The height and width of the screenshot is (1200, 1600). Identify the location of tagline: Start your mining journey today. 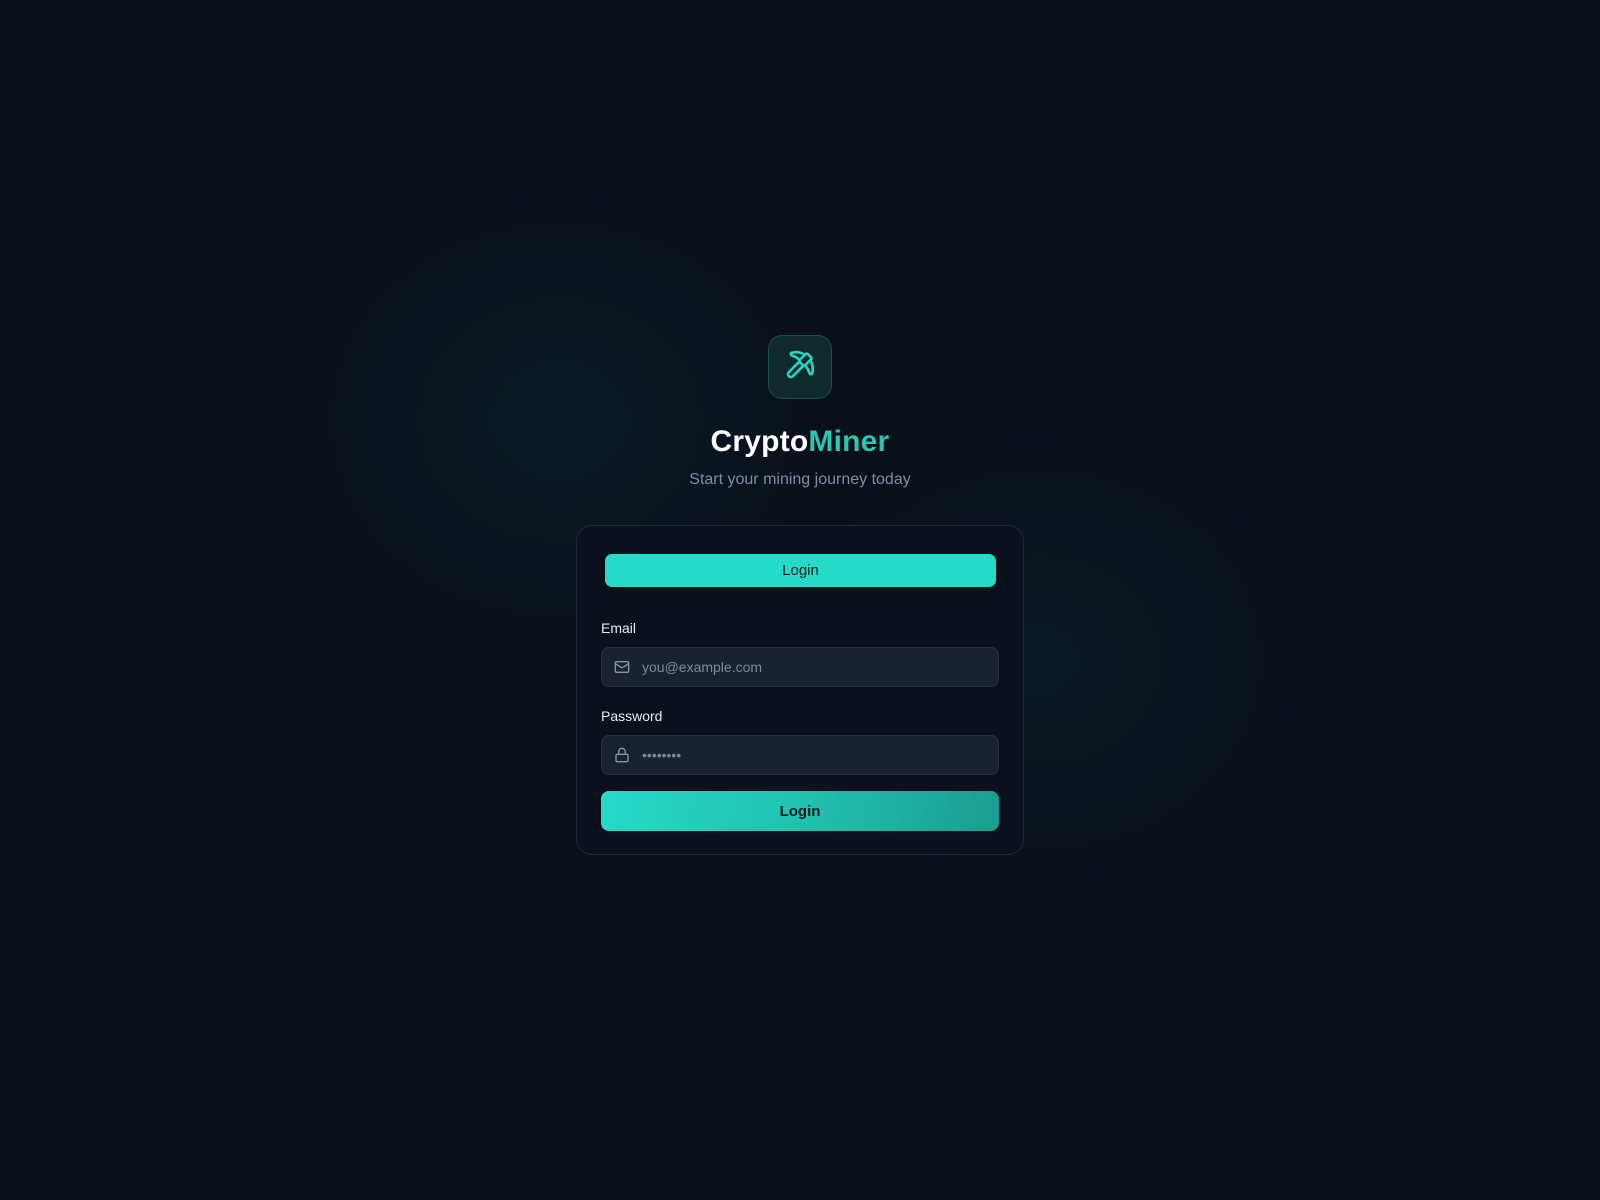
(800, 479).